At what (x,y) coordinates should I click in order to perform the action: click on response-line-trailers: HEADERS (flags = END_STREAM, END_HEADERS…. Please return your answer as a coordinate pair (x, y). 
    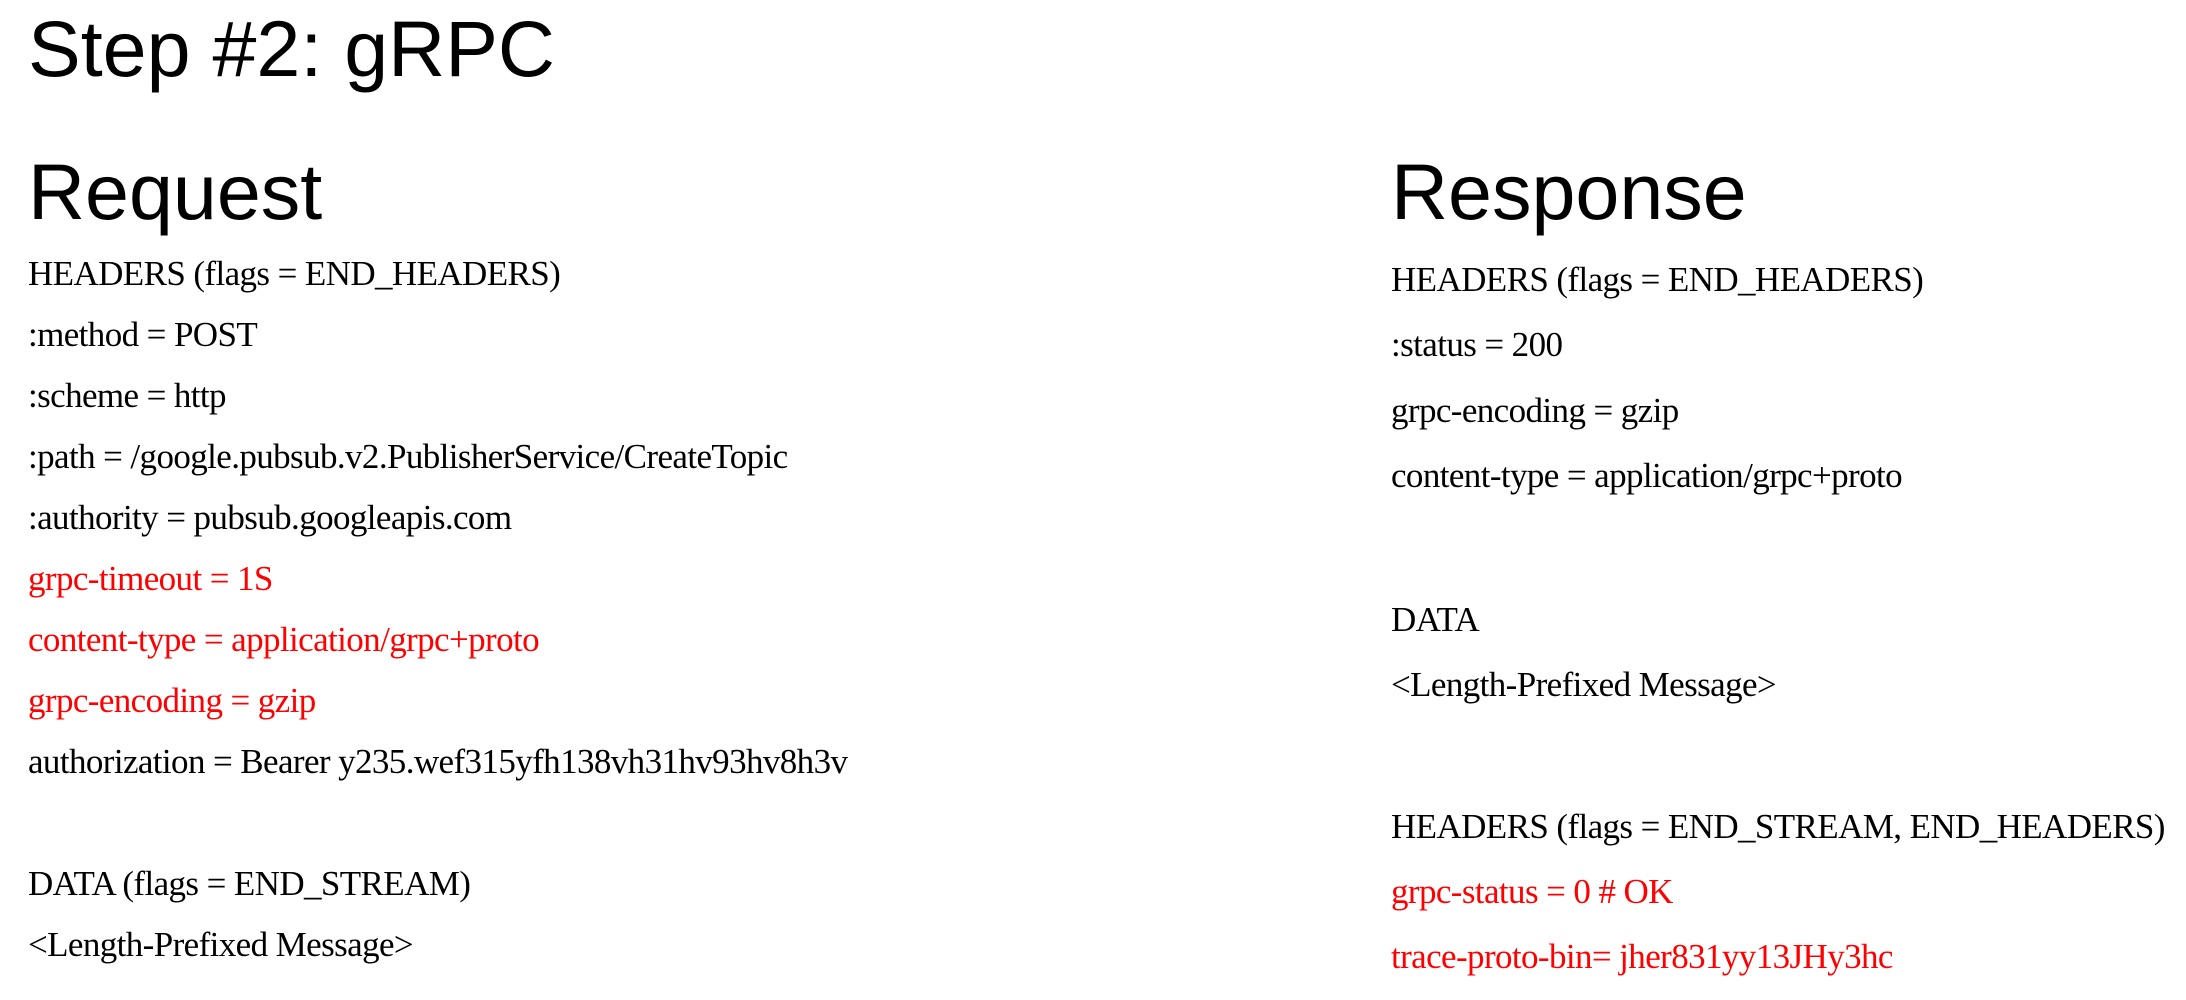
    Looking at the image, I should click on (1778, 826).